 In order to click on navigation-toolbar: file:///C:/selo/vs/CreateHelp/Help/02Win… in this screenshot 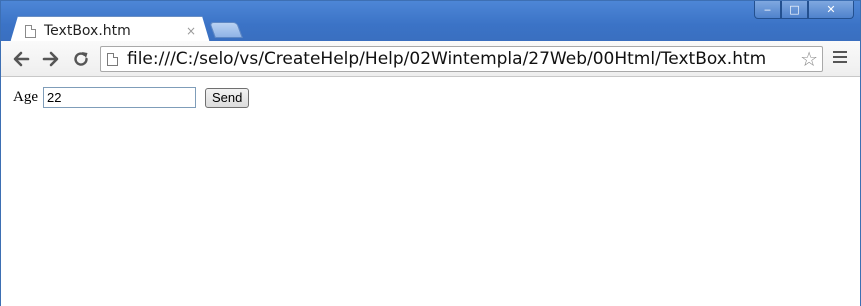, I will do `click(430, 59)`.